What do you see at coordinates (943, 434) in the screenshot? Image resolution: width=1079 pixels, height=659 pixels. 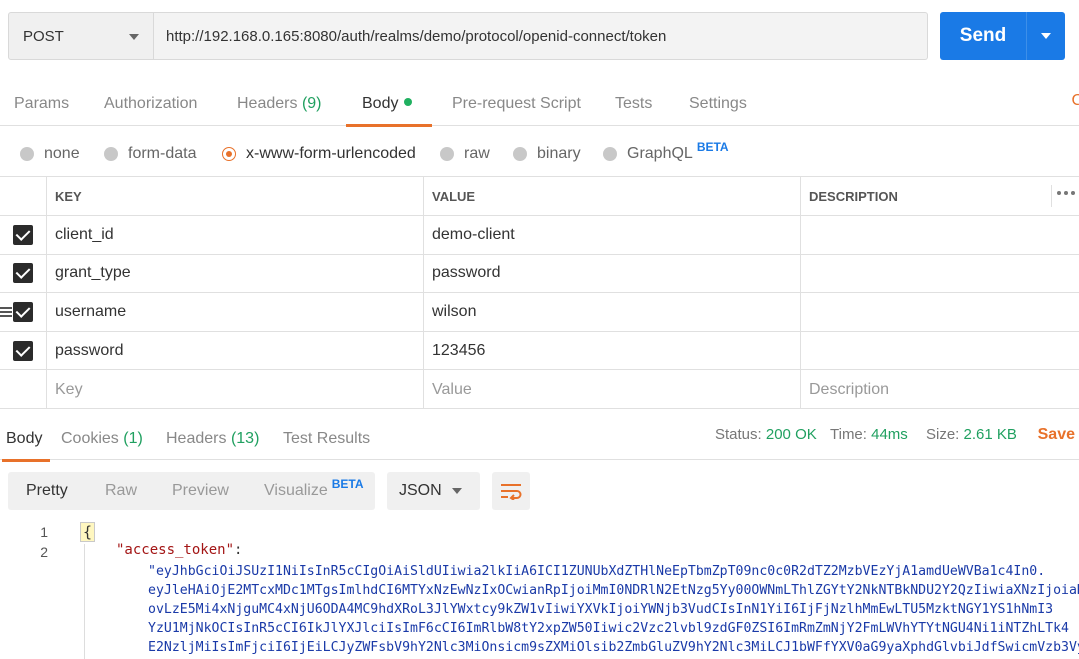 I see `size-label: Size:` at bounding box center [943, 434].